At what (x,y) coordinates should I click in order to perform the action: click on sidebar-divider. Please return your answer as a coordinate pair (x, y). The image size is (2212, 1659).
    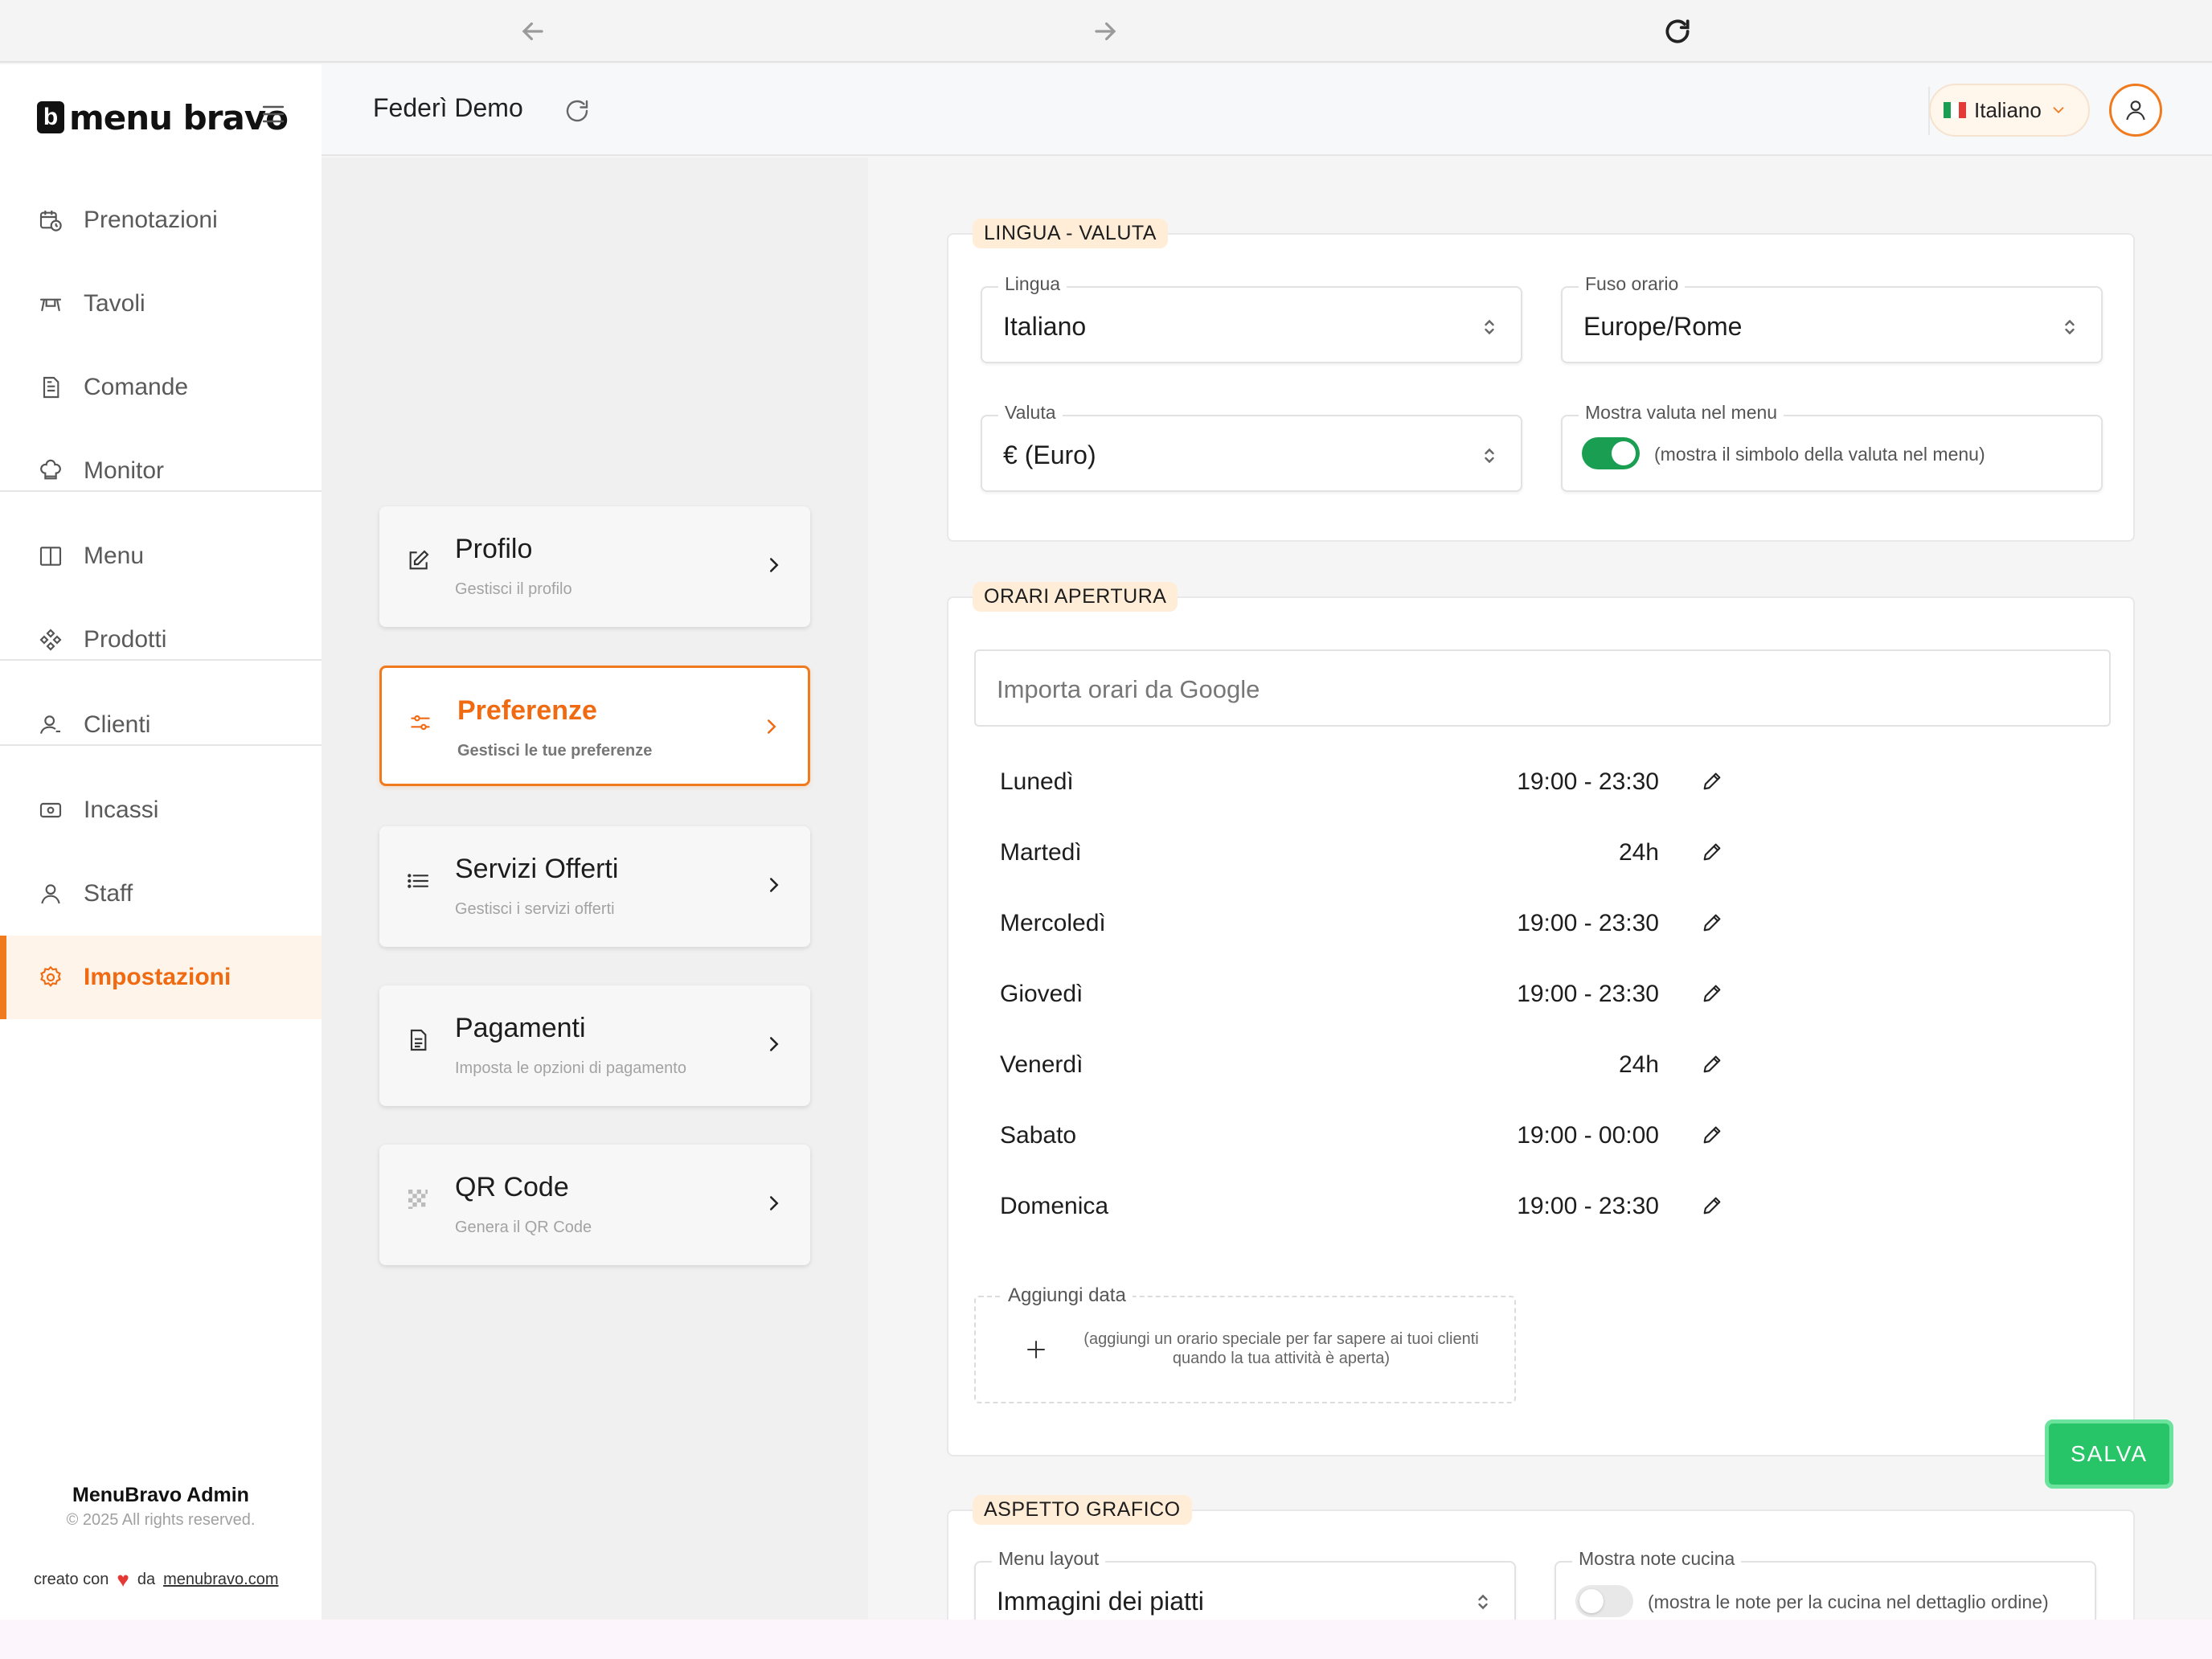
    Looking at the image, I should click on (161, 491).